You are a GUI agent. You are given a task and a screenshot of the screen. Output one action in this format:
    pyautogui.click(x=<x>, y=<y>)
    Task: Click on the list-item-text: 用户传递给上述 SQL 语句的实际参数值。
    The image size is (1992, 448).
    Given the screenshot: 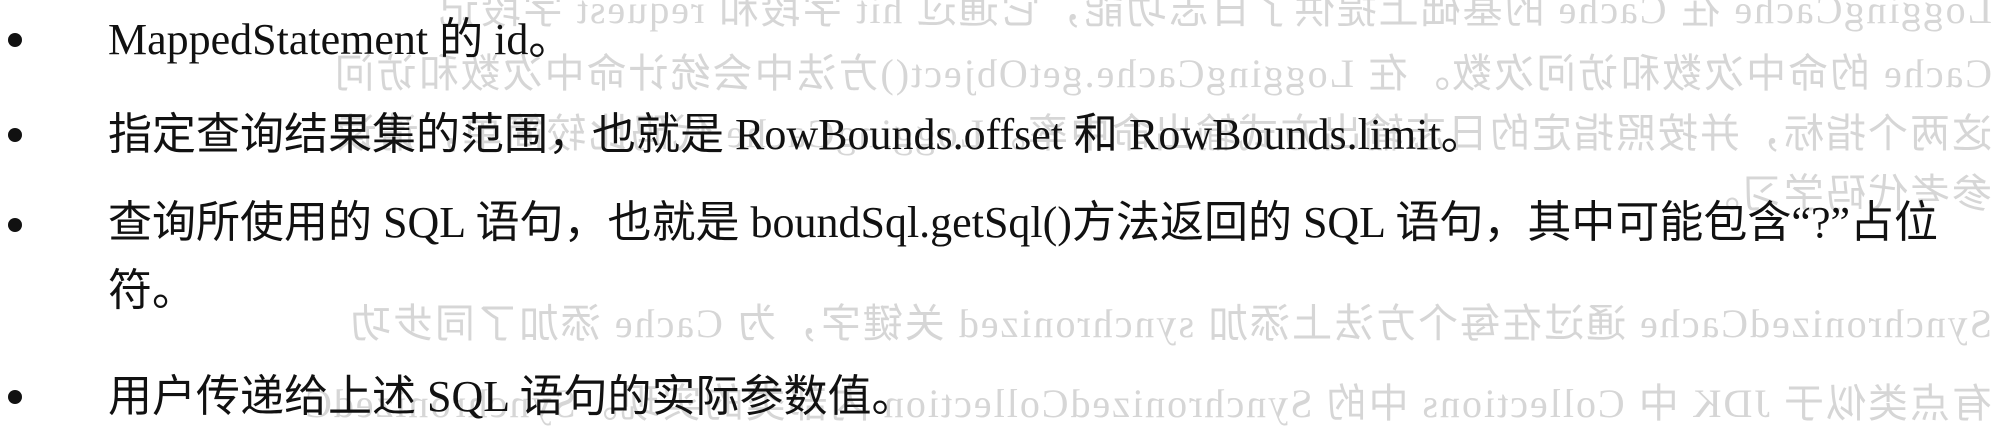 What is the action you would take?
    pyautogui.click(x=512, y=396)
    